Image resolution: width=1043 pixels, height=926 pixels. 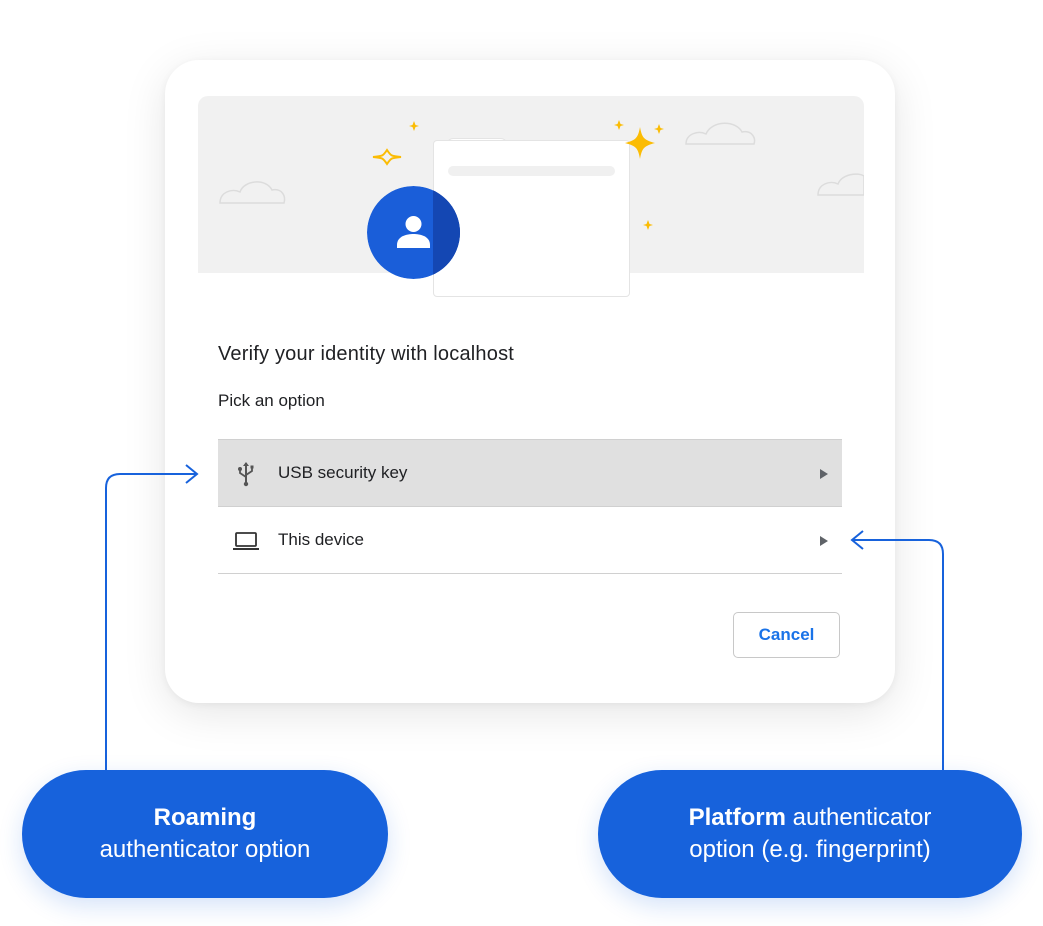 I want to click on callout-bold: Roaming, so click(x=205, y=817).